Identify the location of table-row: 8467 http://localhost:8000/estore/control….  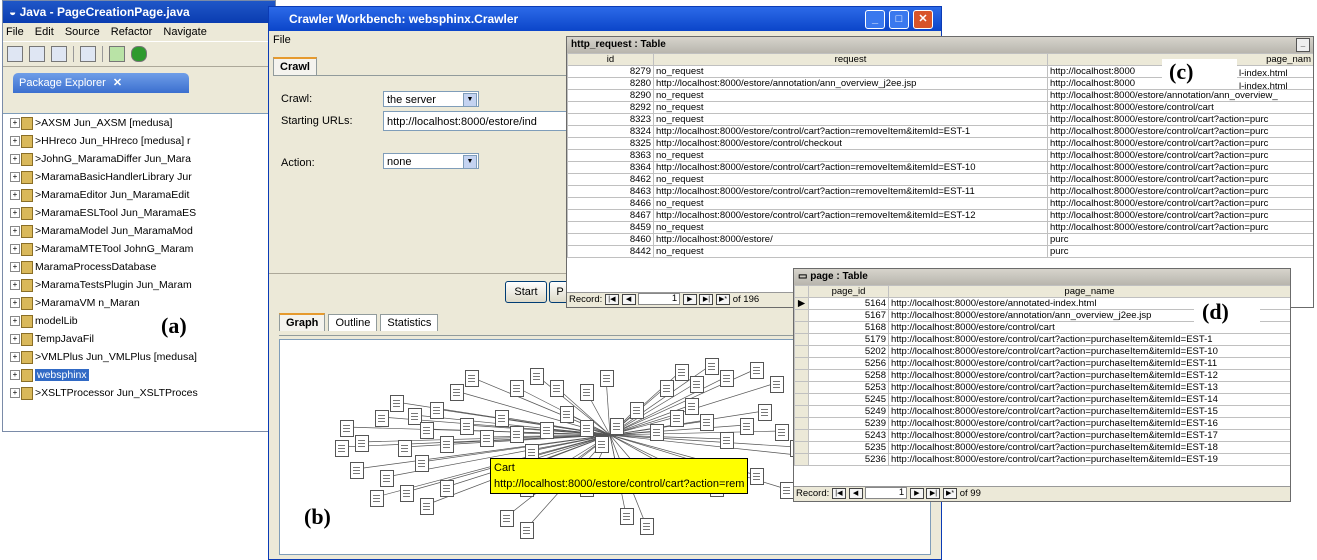
(940, 215).